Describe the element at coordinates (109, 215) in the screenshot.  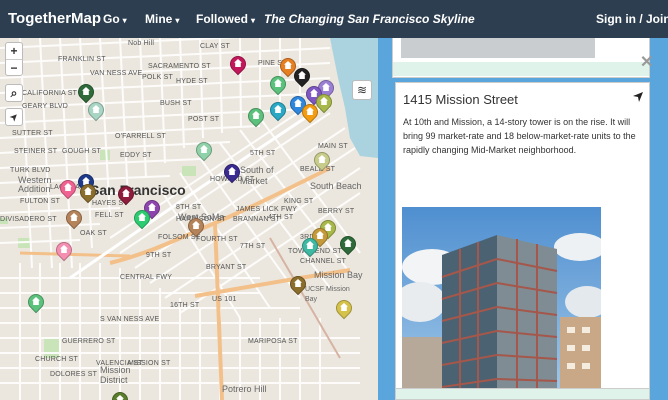
I see `street-label: FELL ST` at that location.